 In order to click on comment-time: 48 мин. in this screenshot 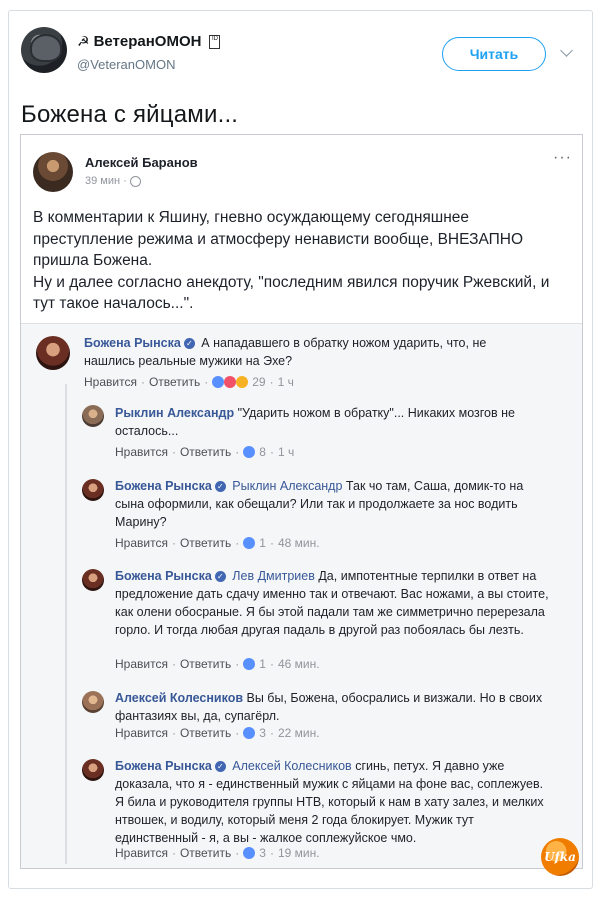, I will do `click(298, 543)`.